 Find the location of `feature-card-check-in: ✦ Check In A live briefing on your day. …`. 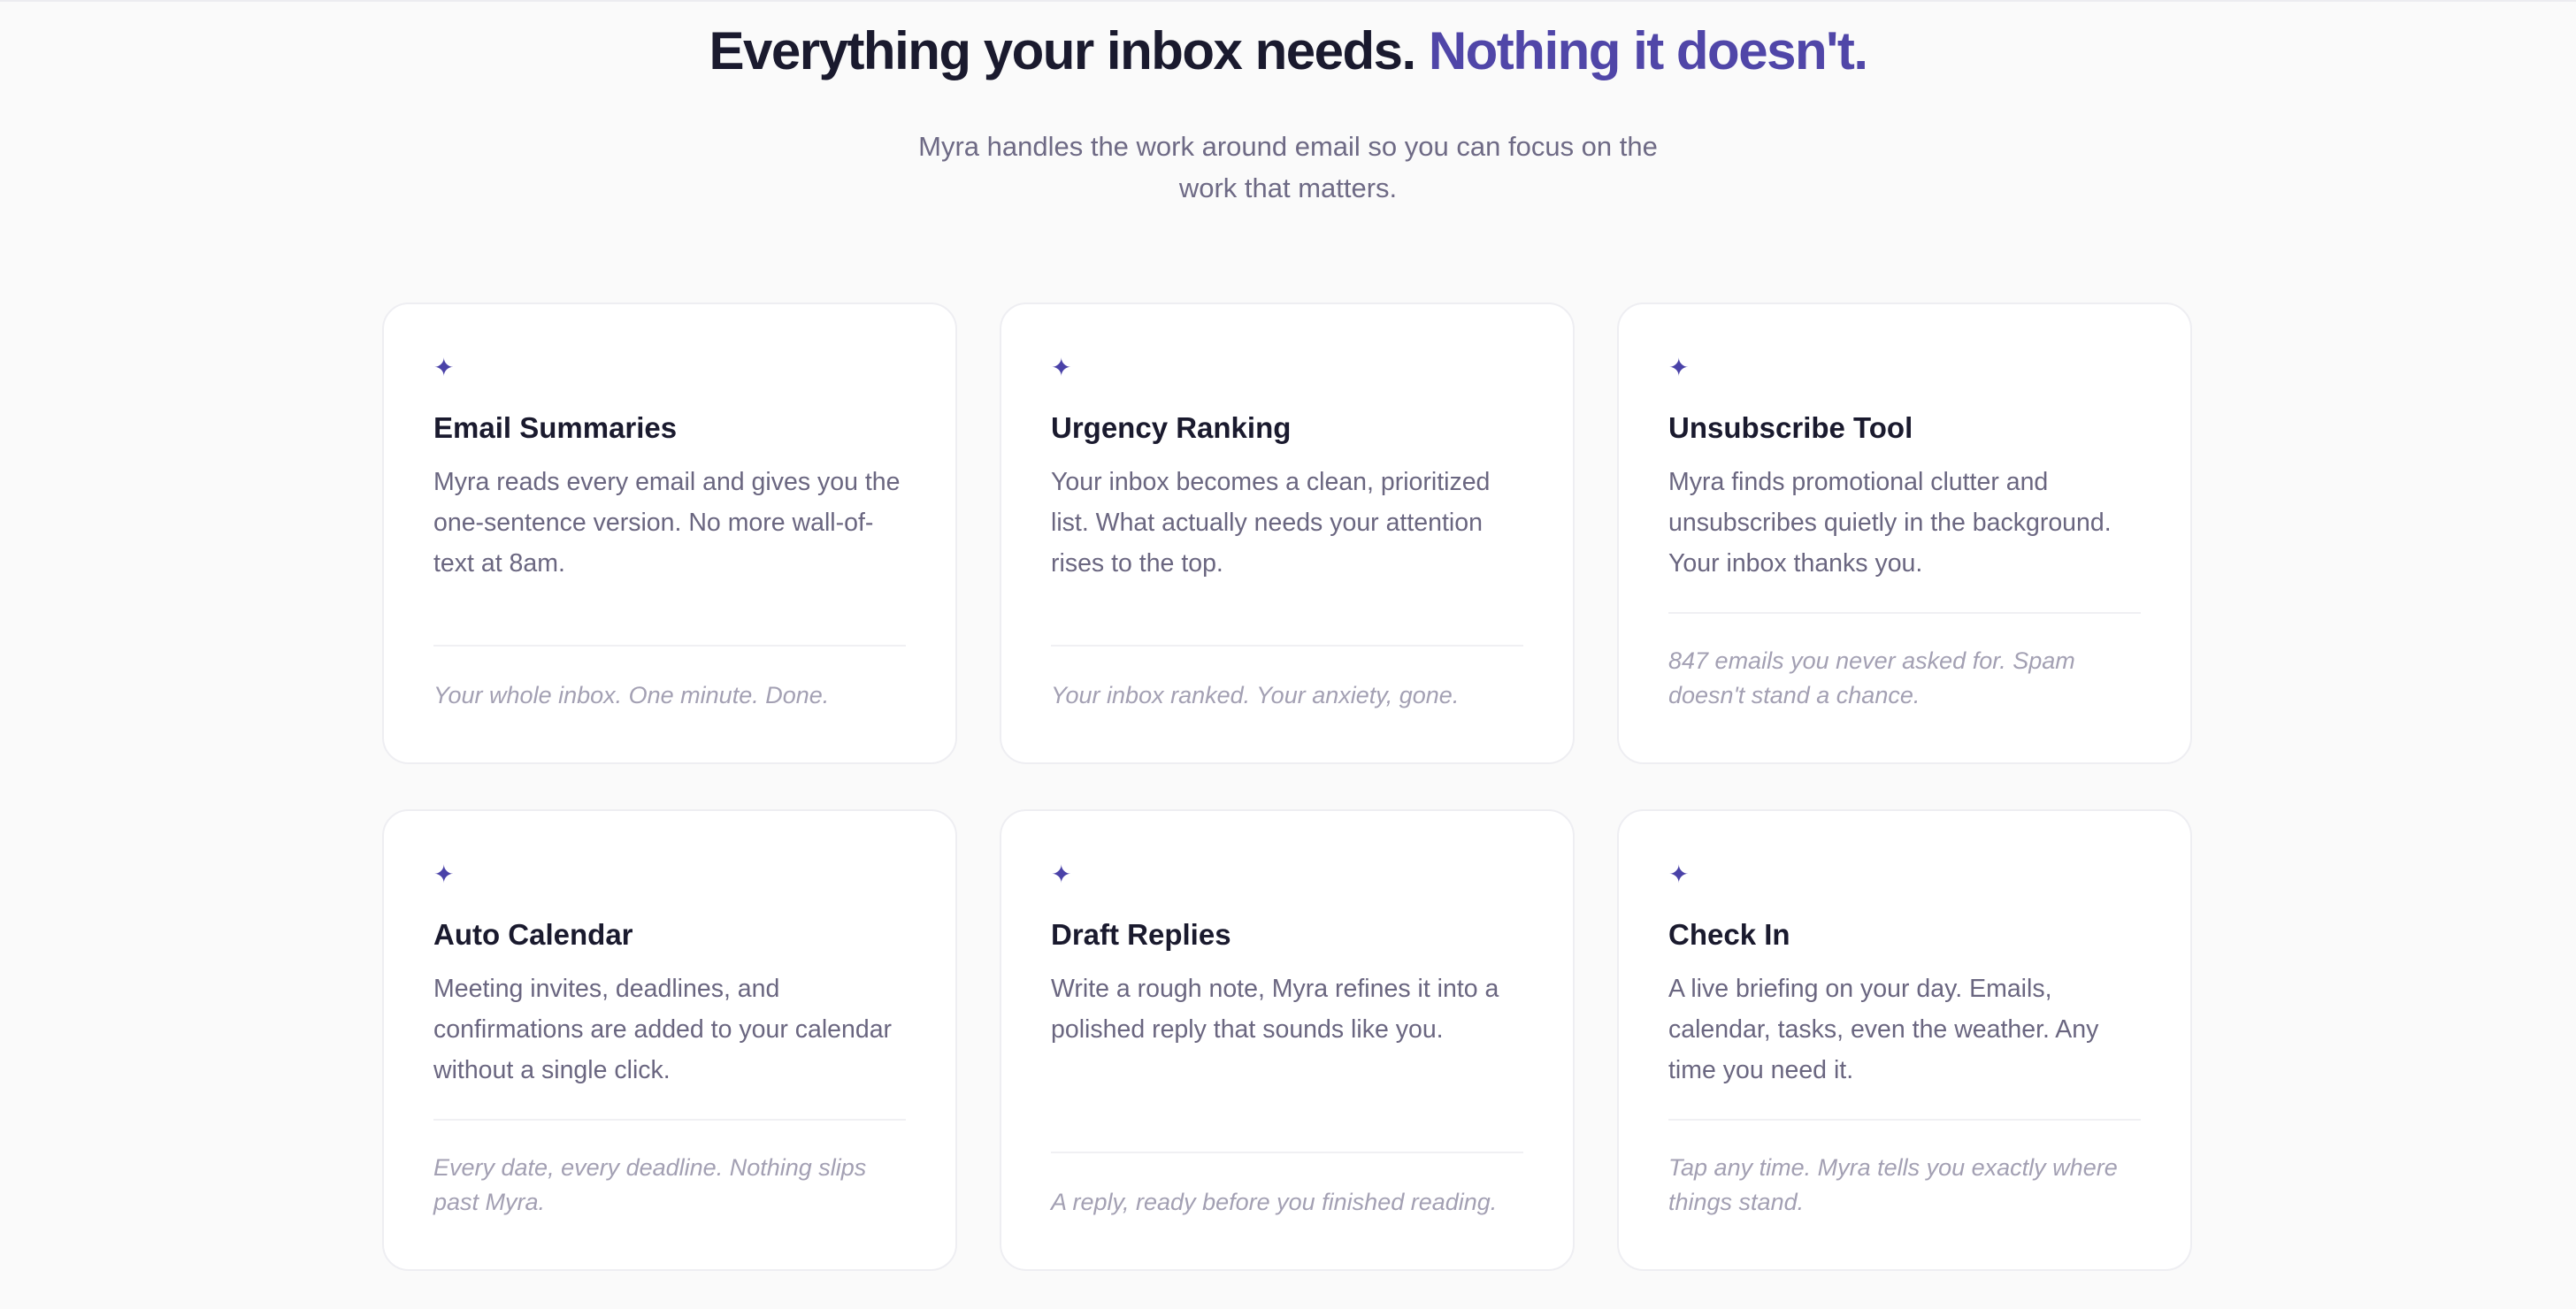

feature-card-check-in: ✦ Check In A live briefing on your day. … is located at coordinates (1904, 1040).